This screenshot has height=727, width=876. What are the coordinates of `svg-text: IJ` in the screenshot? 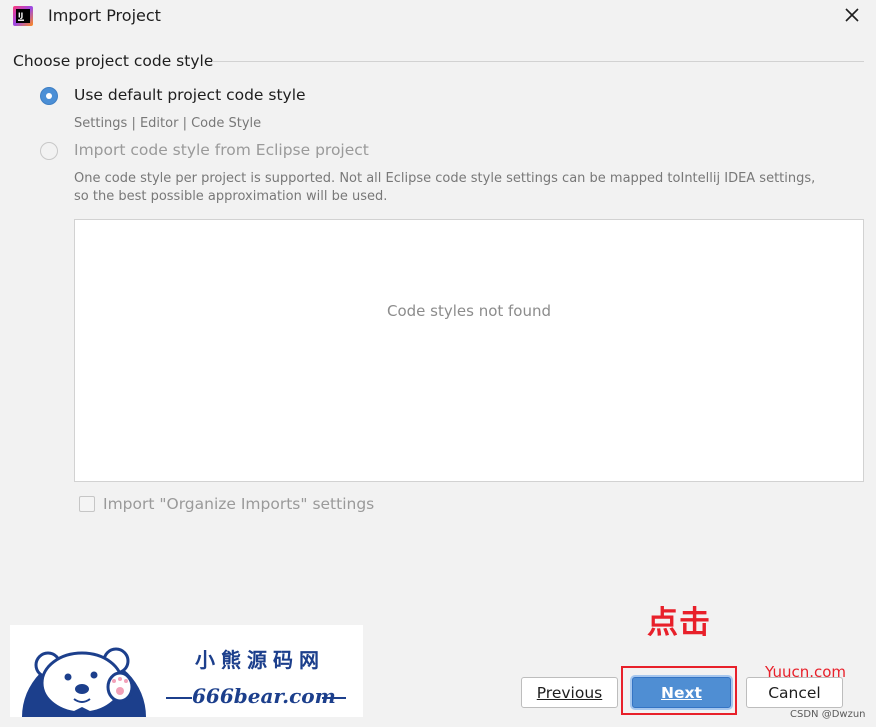 It's located at (20, 16).